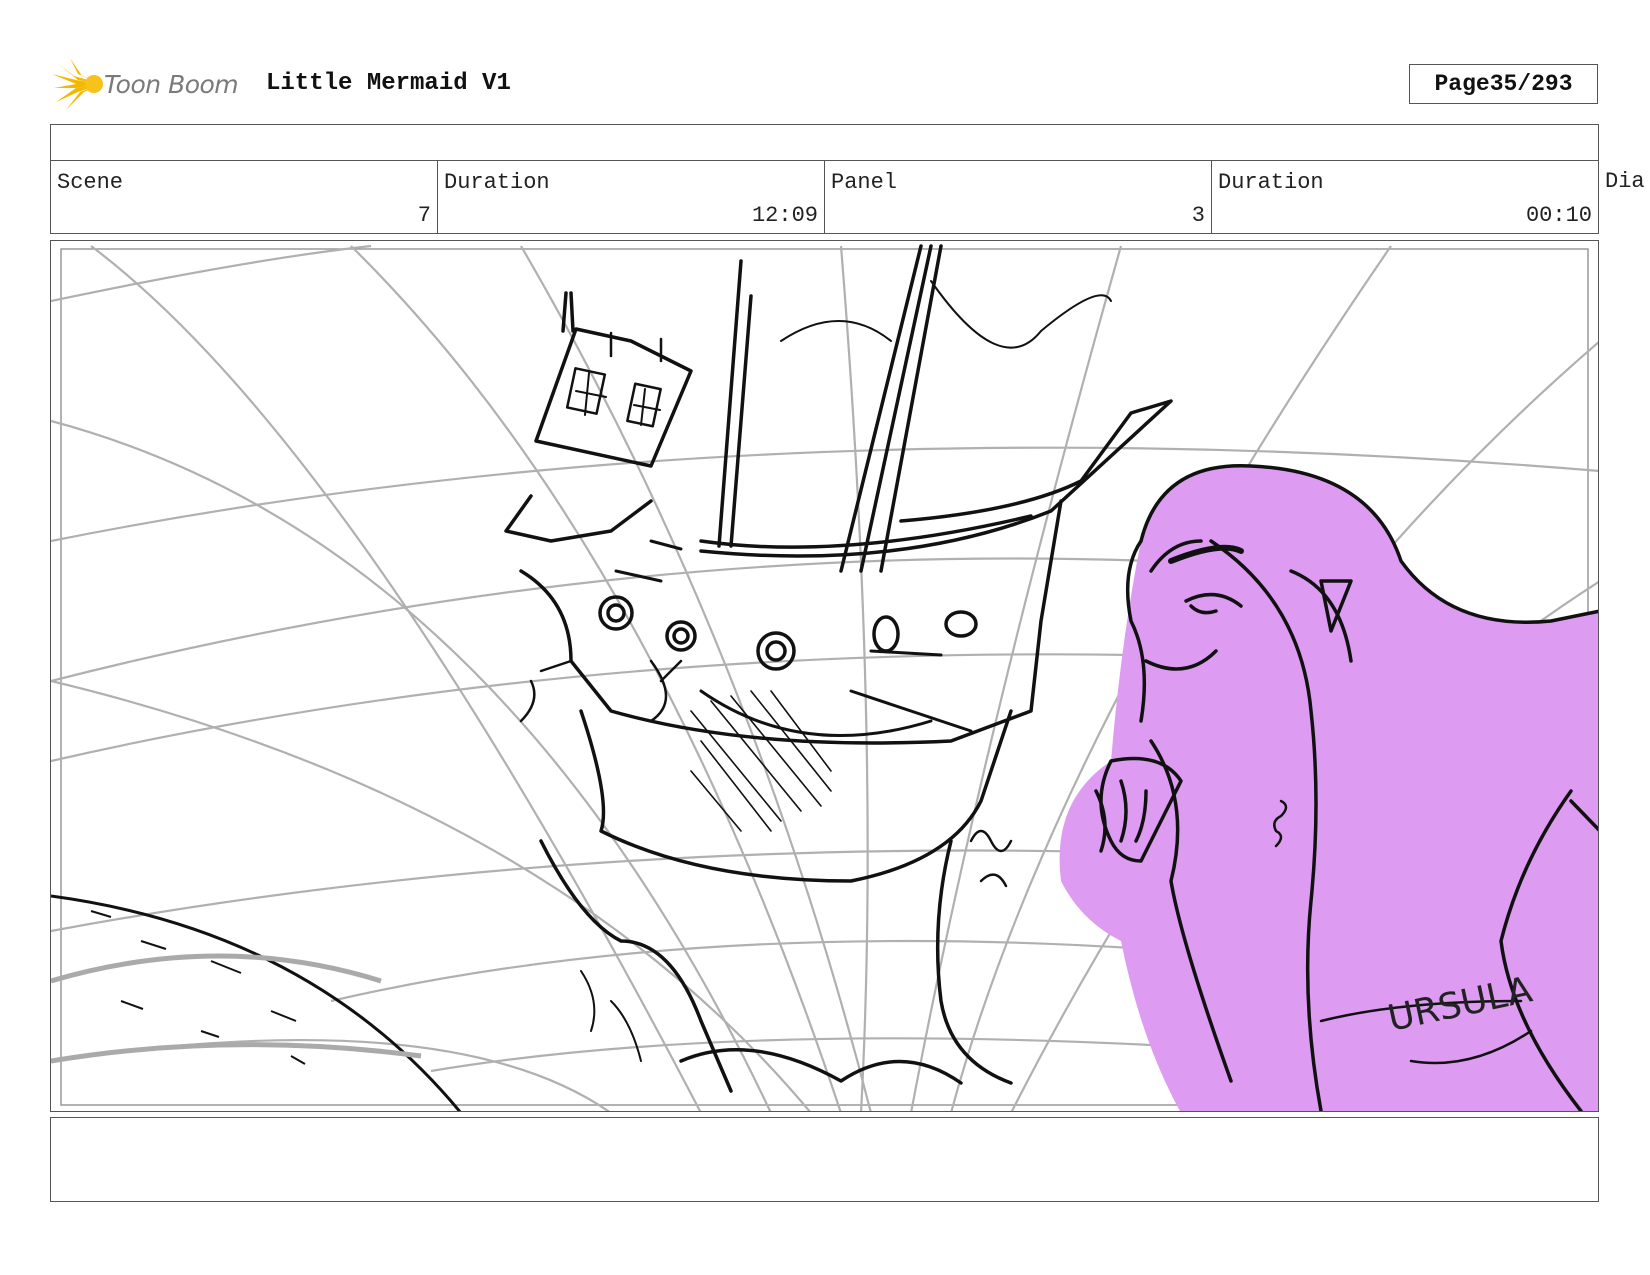  I want to click on panel-label: Panel, so click(864, 182).